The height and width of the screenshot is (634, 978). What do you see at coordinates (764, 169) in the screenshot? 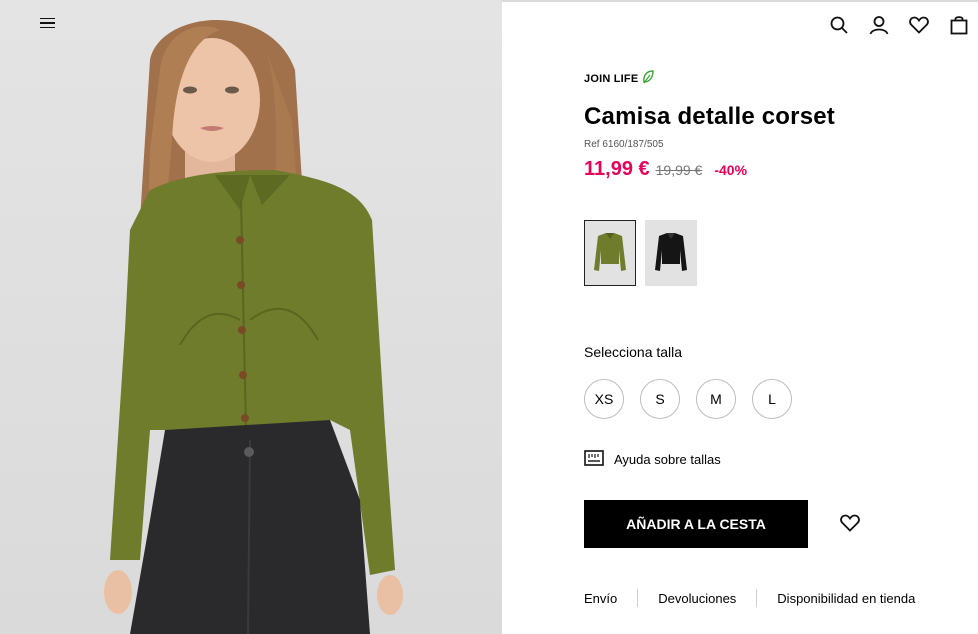
I see `price-row: 11,99 € 19,99 € -40%` at bounding box center [764, 169].